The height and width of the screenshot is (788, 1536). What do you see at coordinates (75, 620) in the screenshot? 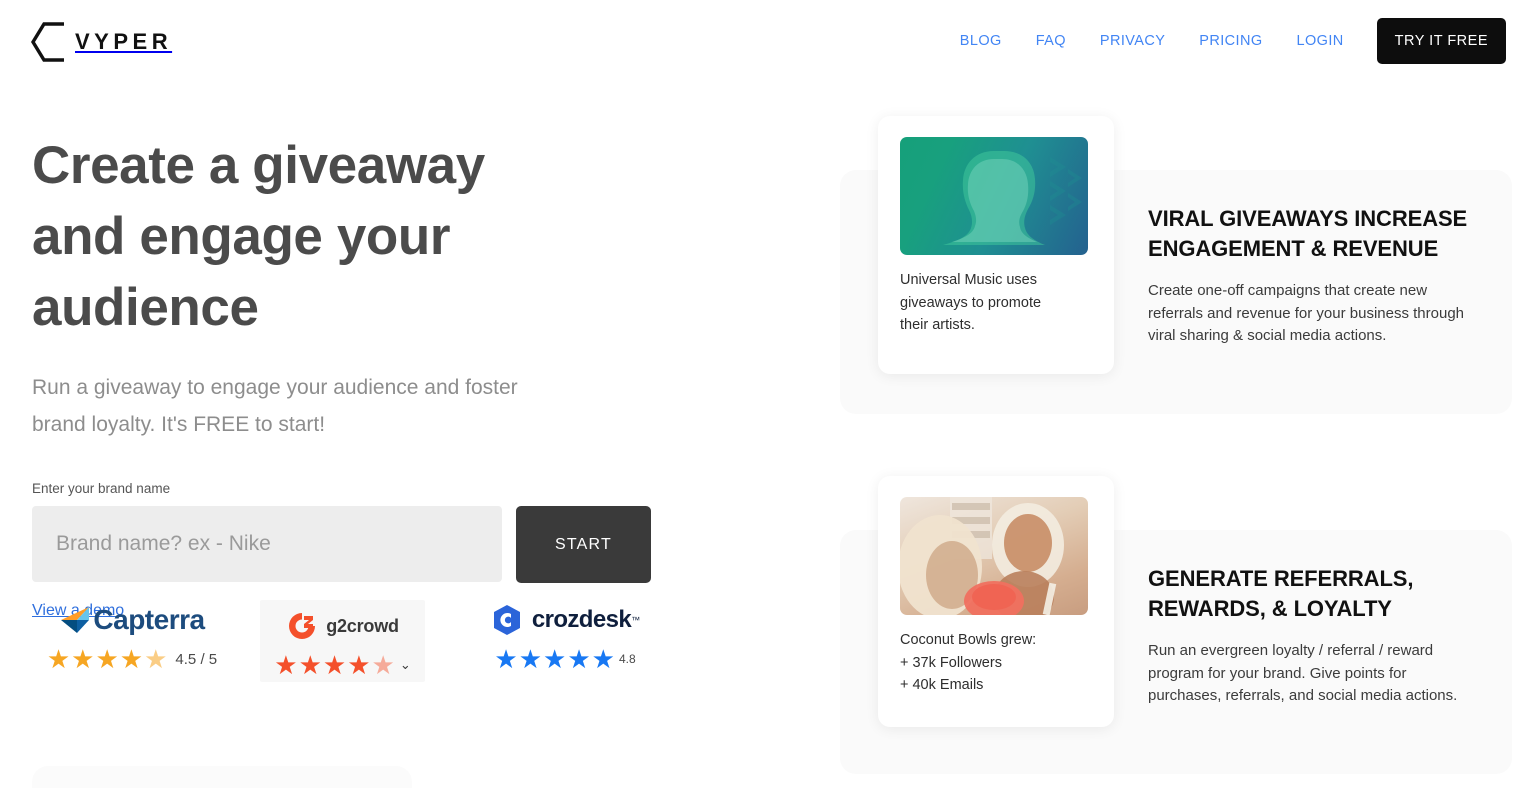
I see `capterra-arrow-icon` at bounding box center [75, 620].